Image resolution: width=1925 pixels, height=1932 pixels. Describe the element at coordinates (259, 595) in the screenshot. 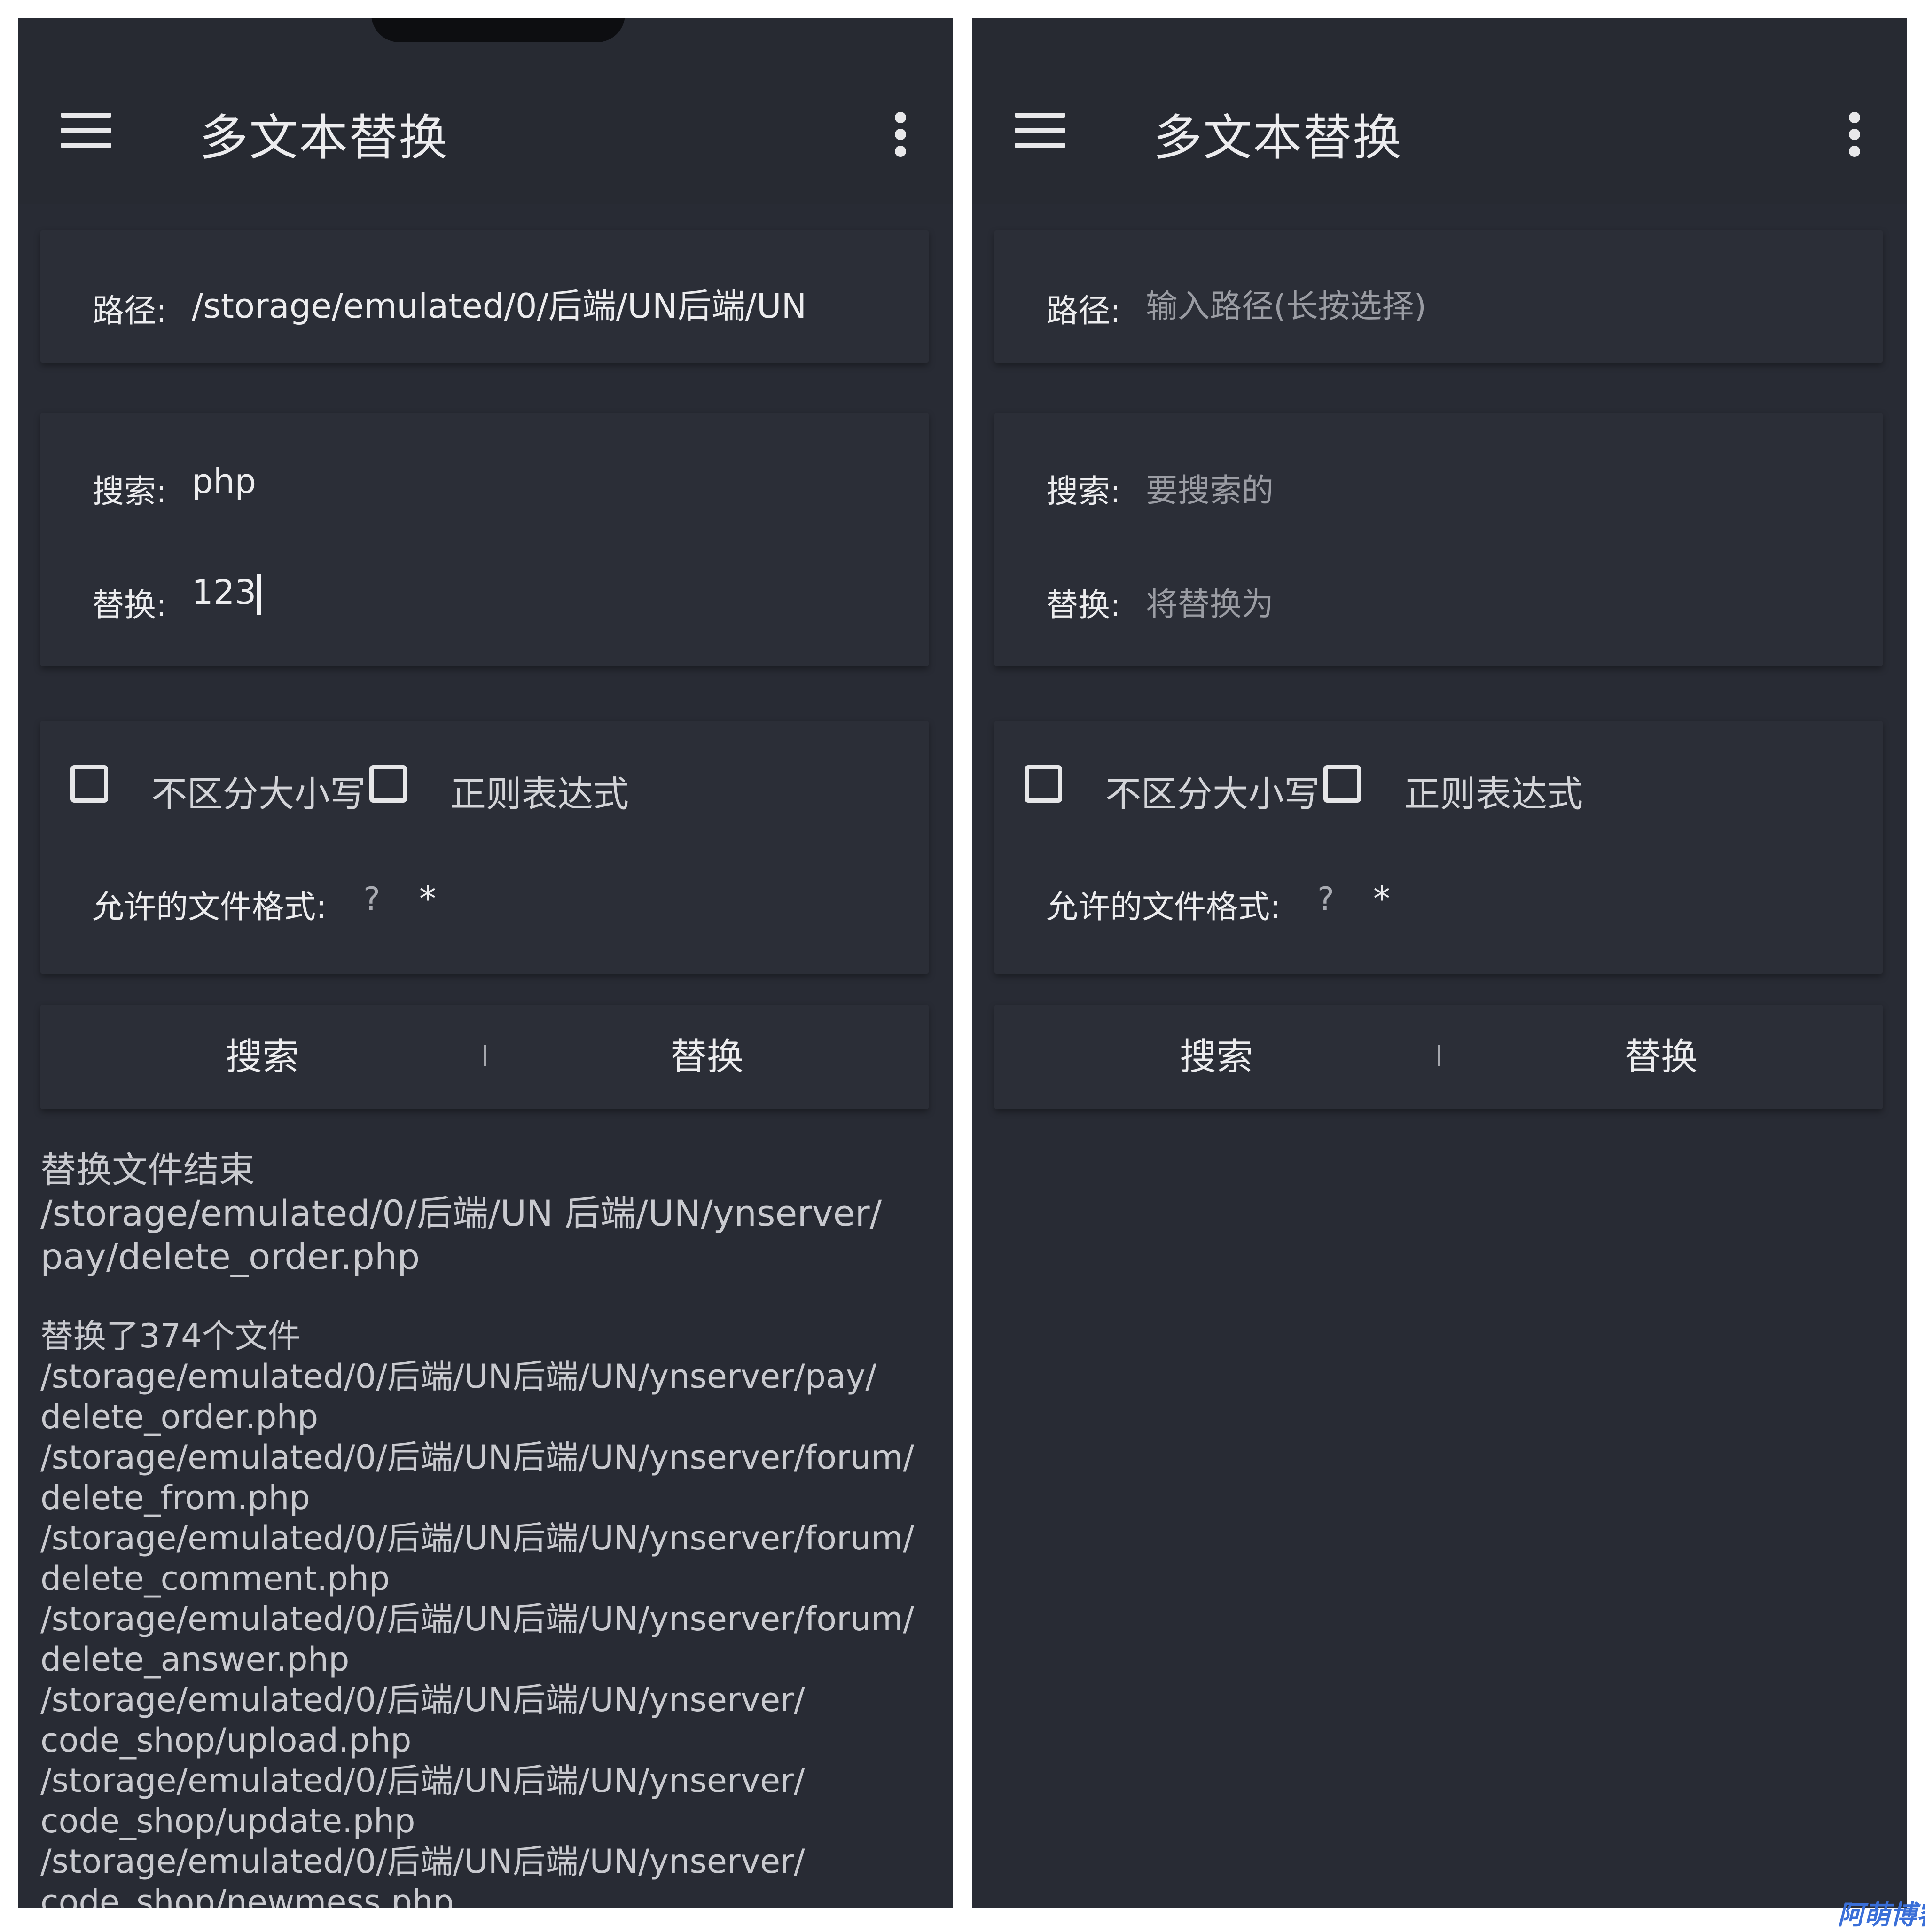

I see `text-cursor` at that location.